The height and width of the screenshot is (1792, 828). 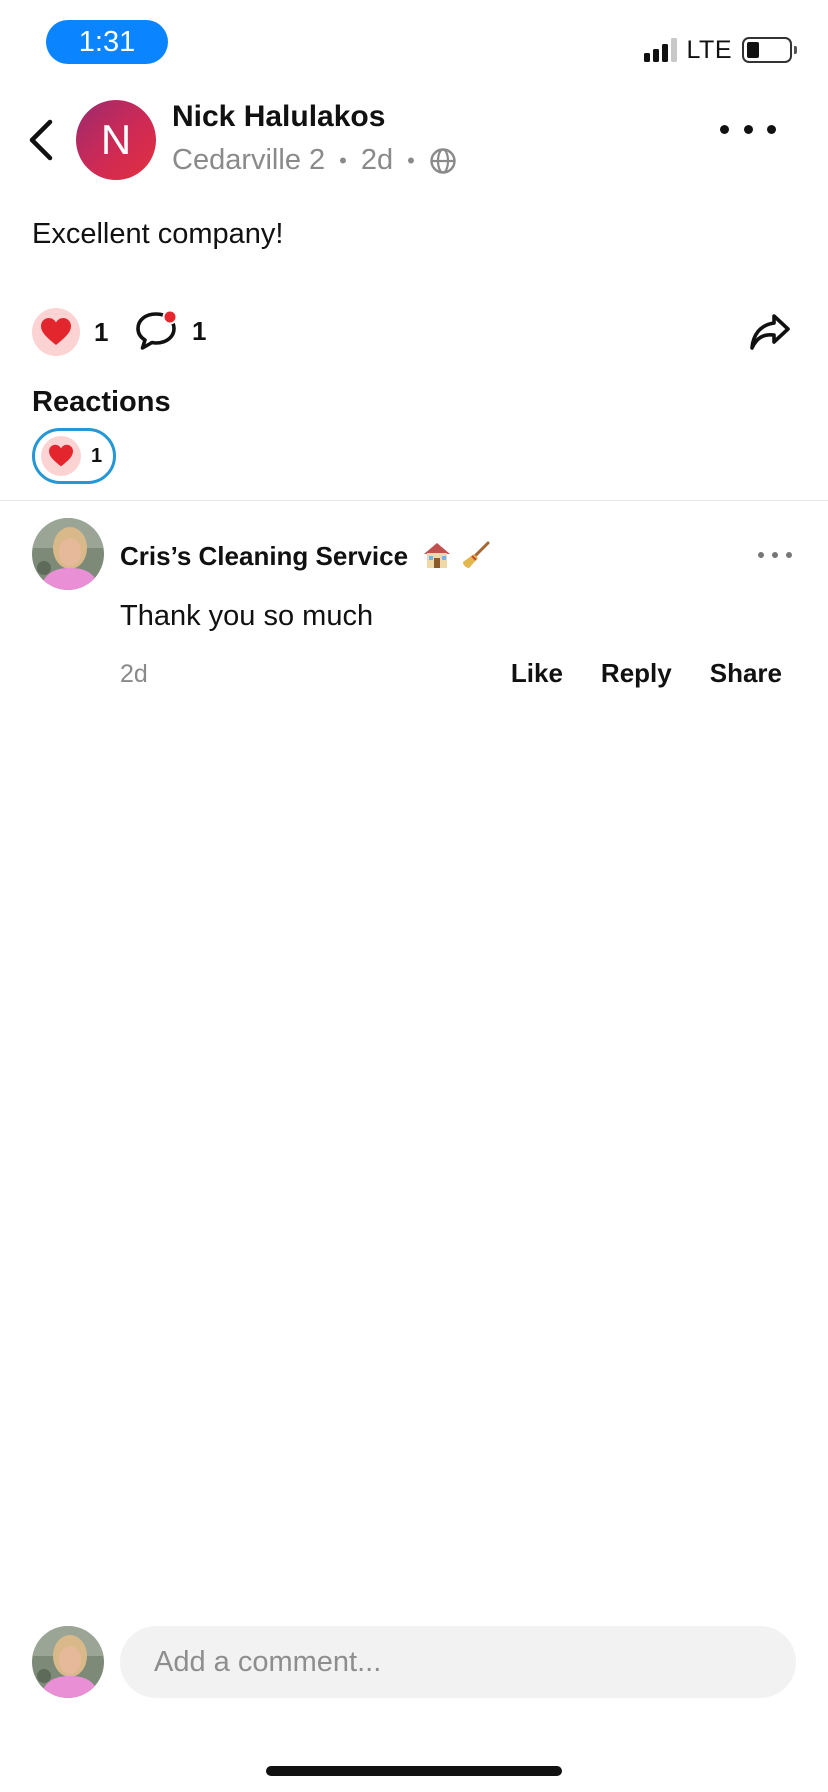 What do you see at coordinates (248, 160) in the screenshot?
I see `post-location: Cedarville 2` at bounding box center [248, 160].